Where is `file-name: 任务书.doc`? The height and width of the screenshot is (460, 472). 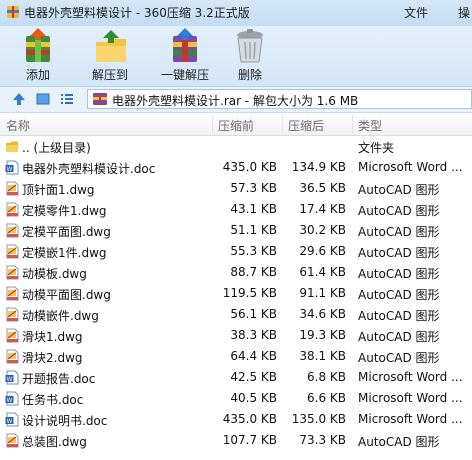
file-name: 任务书.doc is located at coordinates (53, 400).